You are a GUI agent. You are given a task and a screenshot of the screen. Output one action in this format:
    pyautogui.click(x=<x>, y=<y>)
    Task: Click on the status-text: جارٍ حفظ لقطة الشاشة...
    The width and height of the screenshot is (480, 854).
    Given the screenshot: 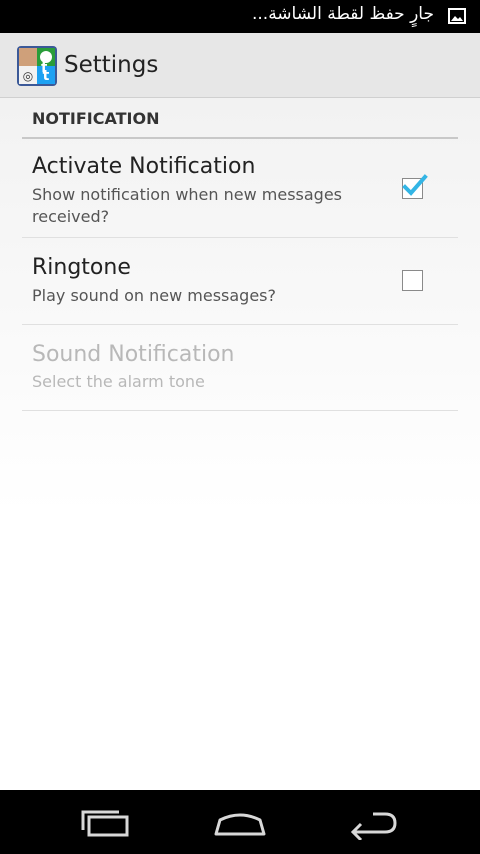 What is the action you would take?
    pyautogui.click(x=342, y=14)
    